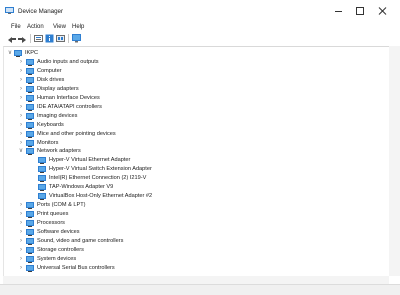 The height and width of the screenshot is (295, 400). I want to click on tree-category-node: › IDE ATA/ATAPI controllers, so click(194, 107).